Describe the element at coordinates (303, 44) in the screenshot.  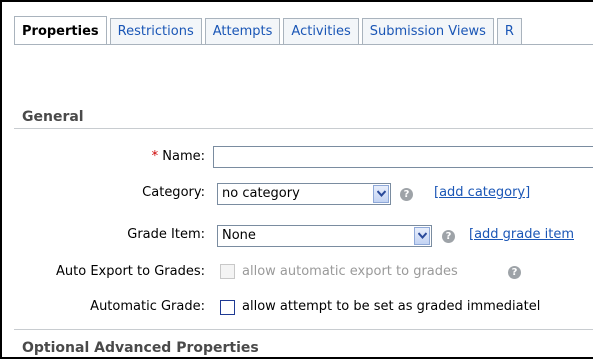
I see `tab-strip-divider` at that location.